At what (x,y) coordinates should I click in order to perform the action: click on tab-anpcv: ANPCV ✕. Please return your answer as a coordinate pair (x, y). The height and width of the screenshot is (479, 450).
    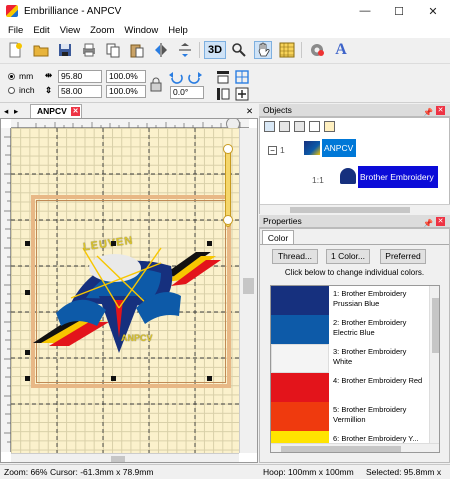
    Looking at the image, I should click on (56, 111).